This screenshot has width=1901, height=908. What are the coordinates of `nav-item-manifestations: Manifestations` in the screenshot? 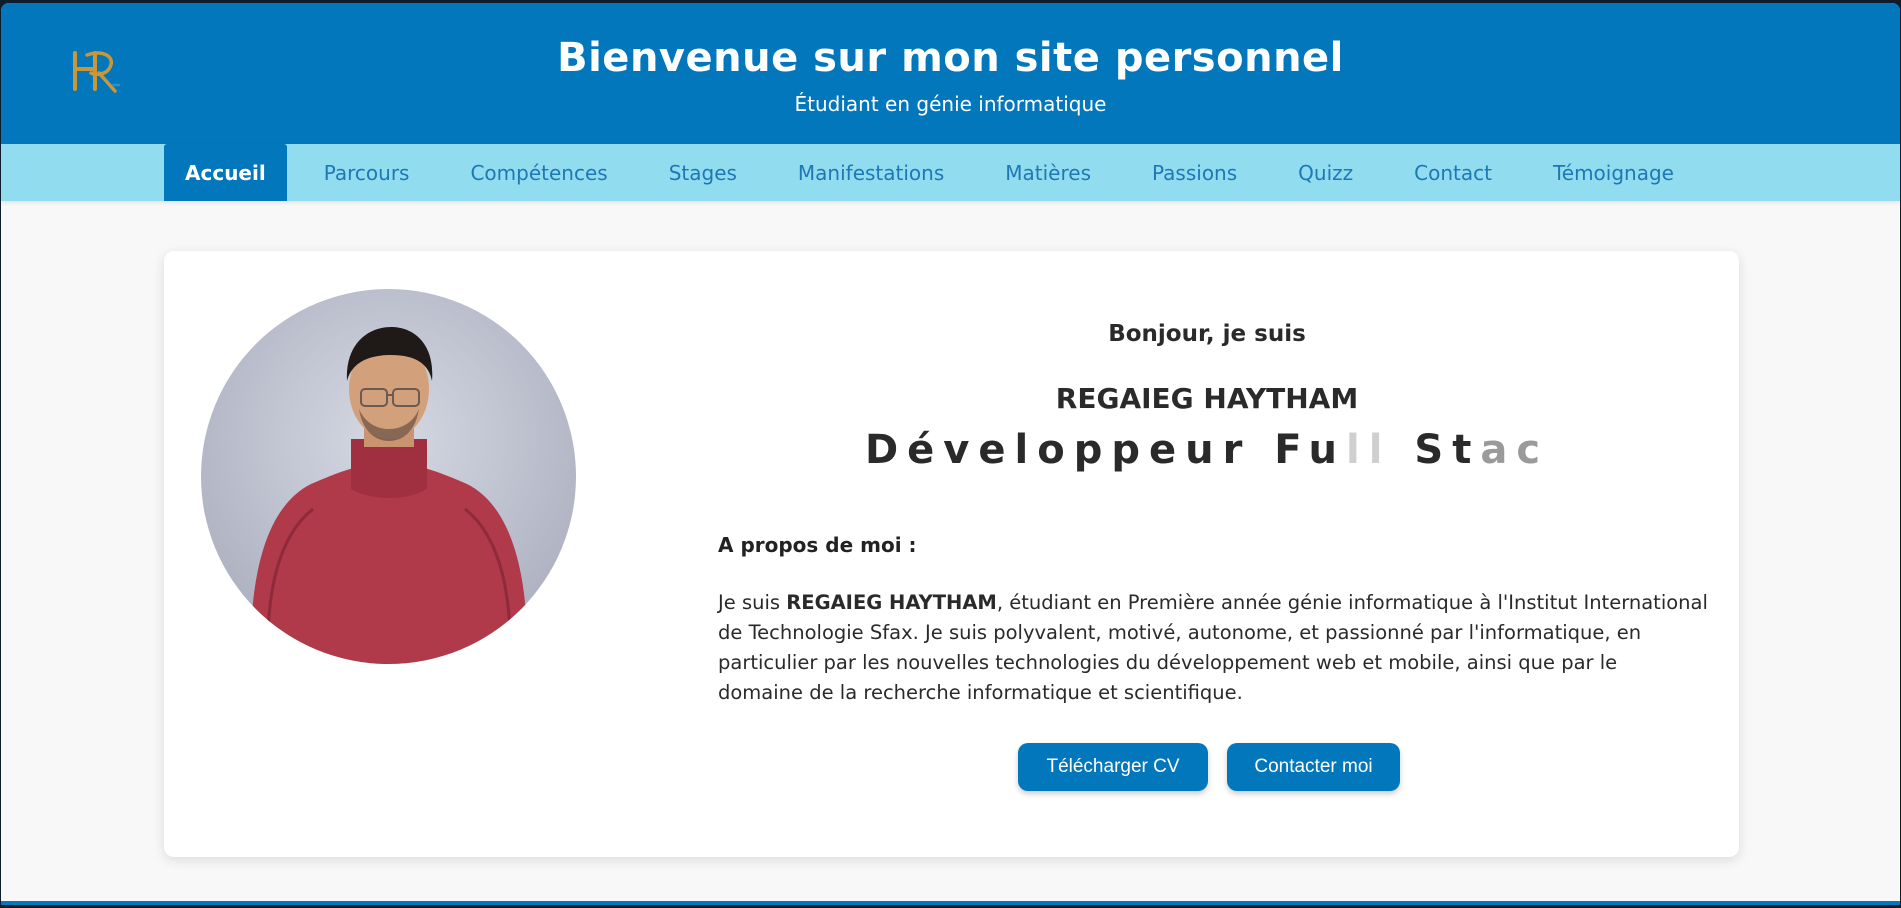 It's located at (871, 172).